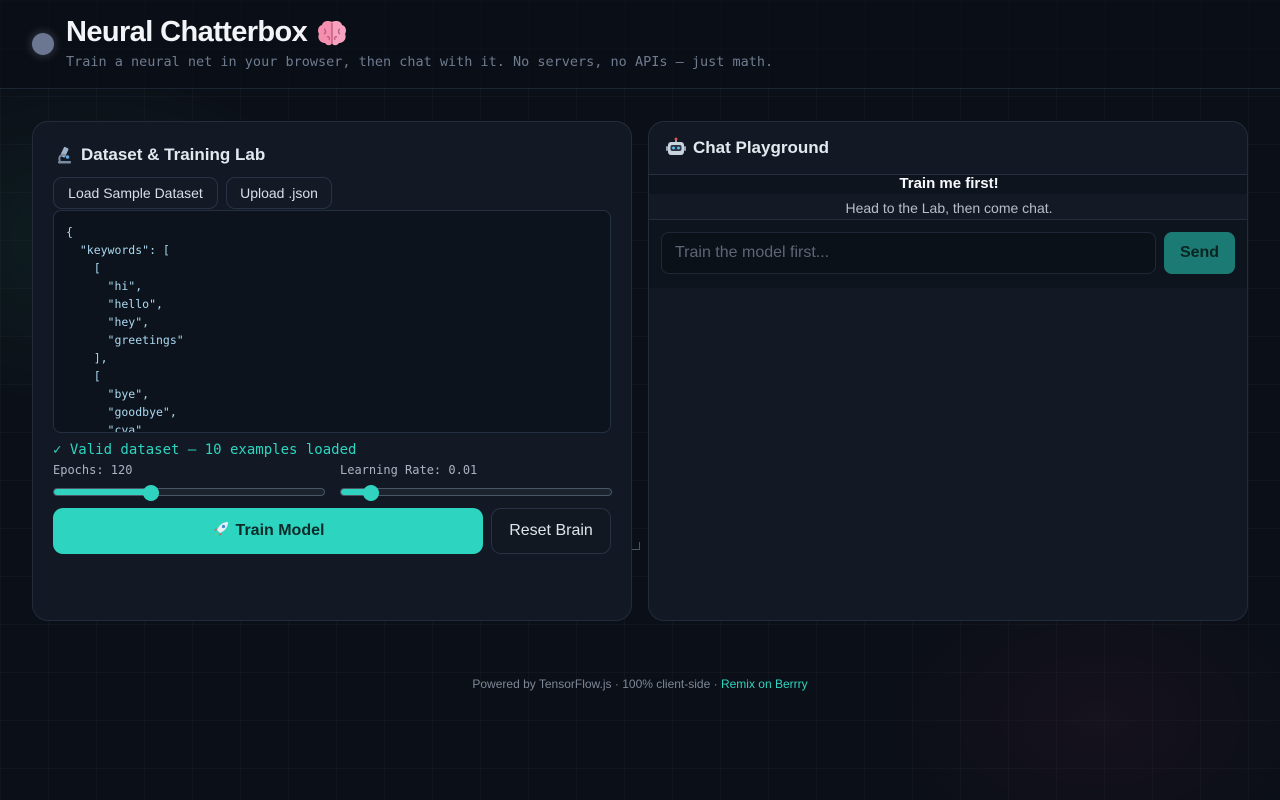 The image size is (1280, 800). I want to click on brain-icon, so click(332, 33).